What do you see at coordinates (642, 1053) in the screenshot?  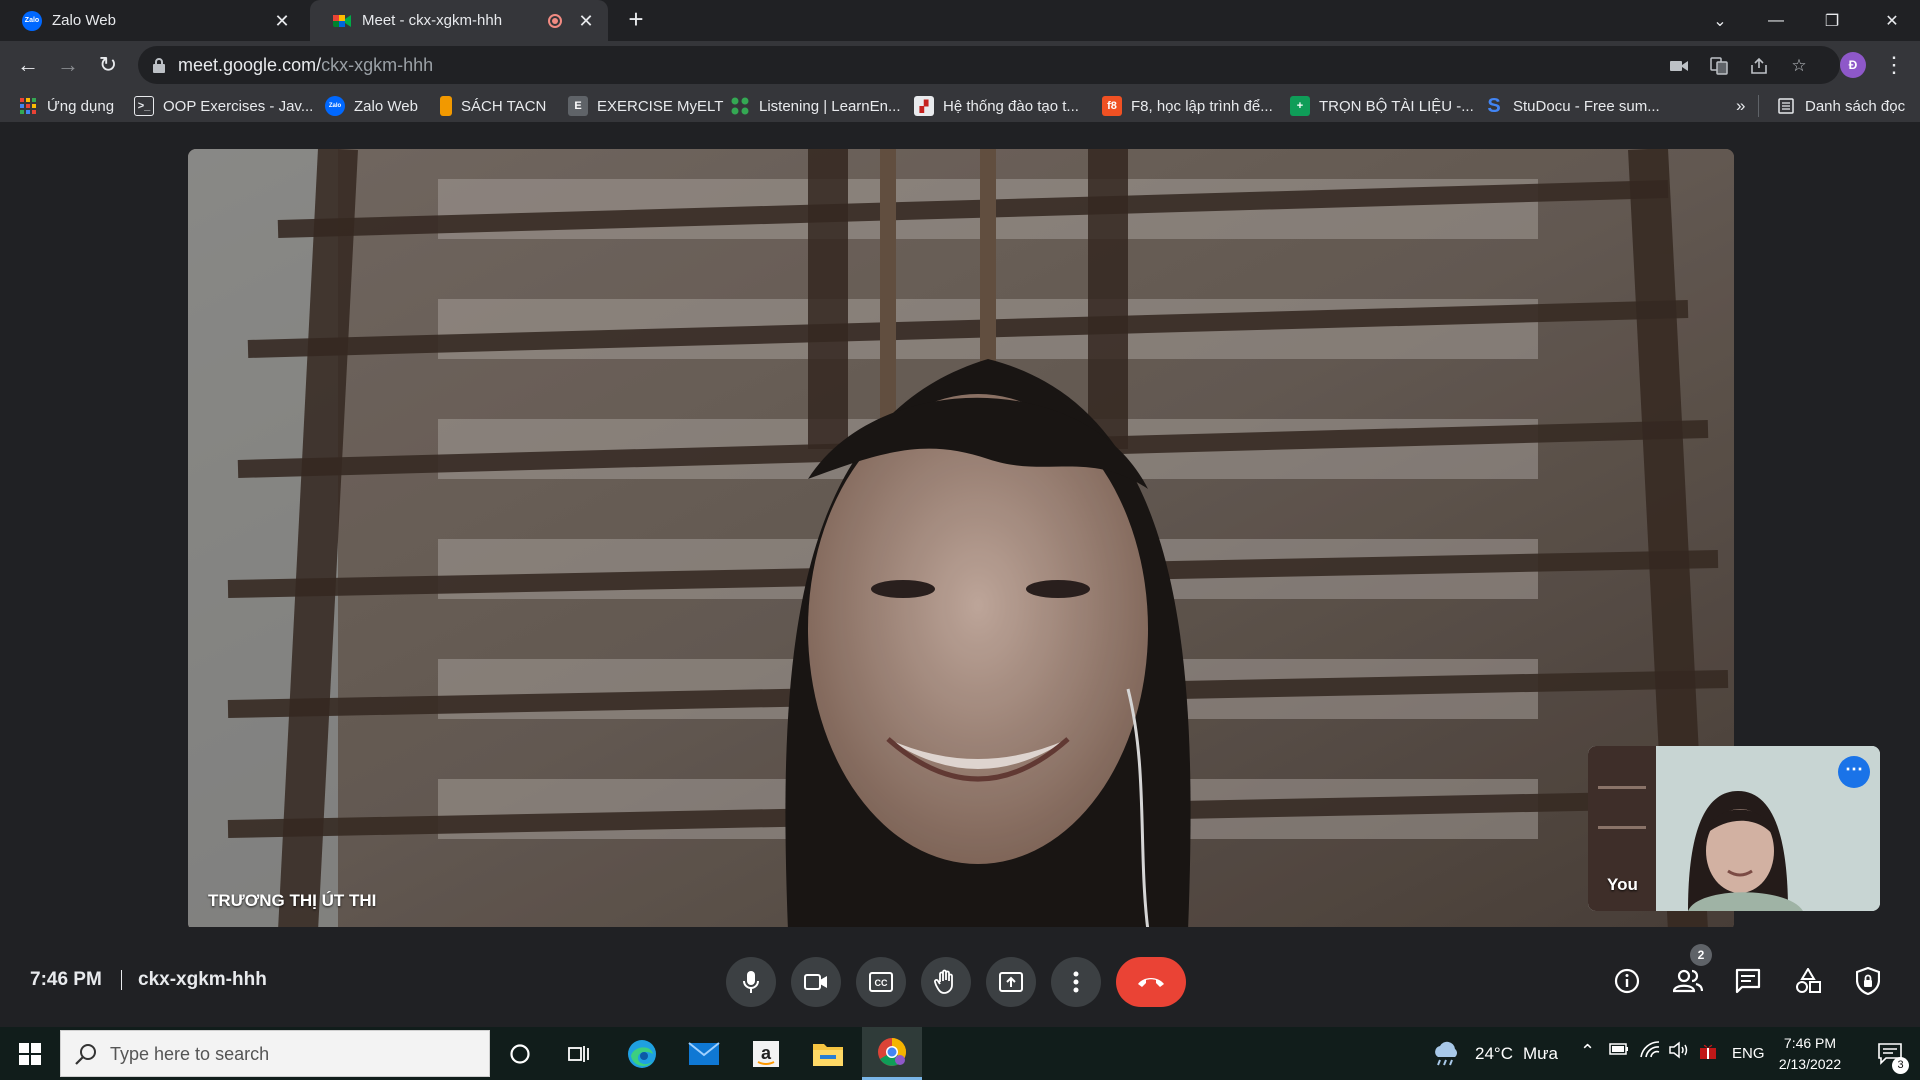 I see `taskbar-edge` at bounding box center [642, 1053].